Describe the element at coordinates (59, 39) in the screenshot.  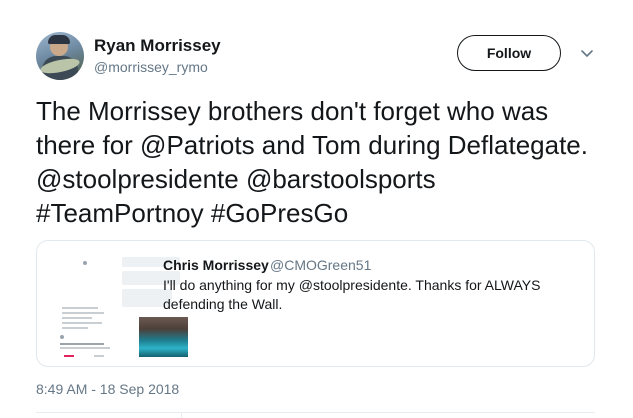
I see `avatar-cap` at that location.